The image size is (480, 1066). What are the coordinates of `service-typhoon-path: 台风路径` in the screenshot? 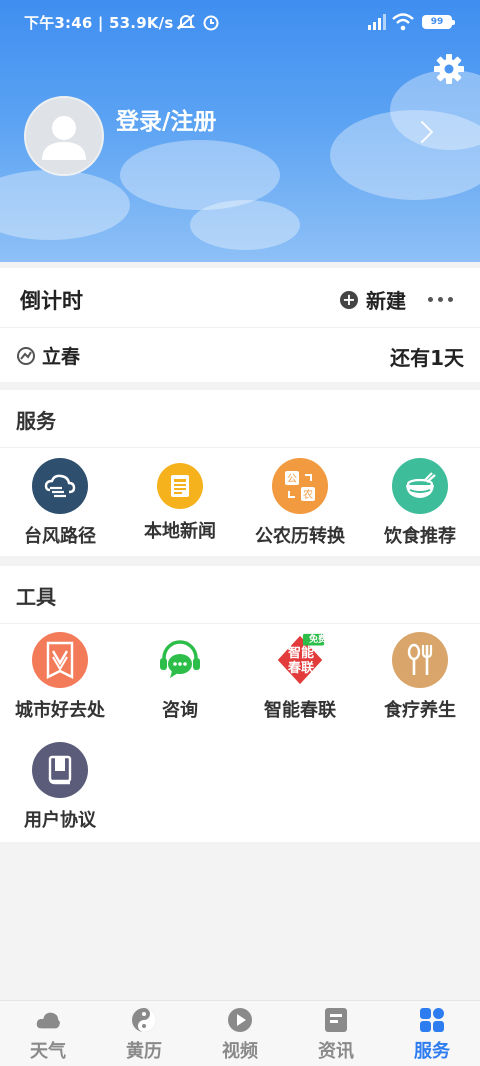 It's located at (60, 503).